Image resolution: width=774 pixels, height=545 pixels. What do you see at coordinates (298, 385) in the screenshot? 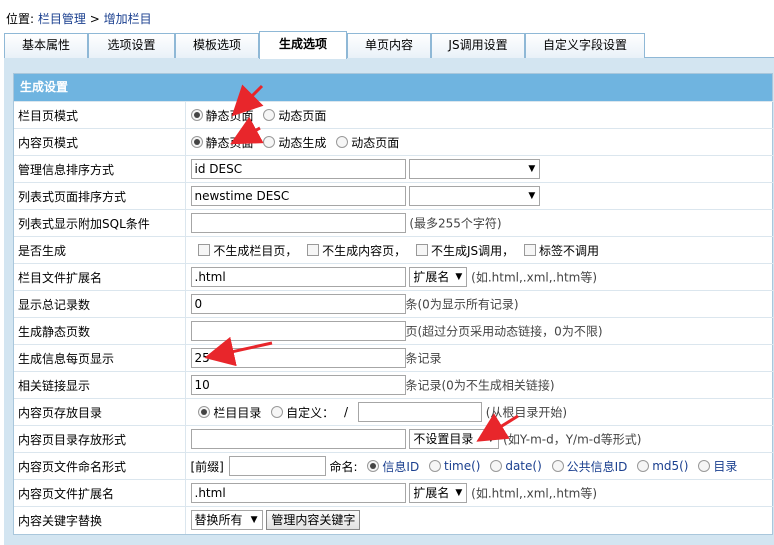
I see `related-input: 10` at bounding box center [298, 385].